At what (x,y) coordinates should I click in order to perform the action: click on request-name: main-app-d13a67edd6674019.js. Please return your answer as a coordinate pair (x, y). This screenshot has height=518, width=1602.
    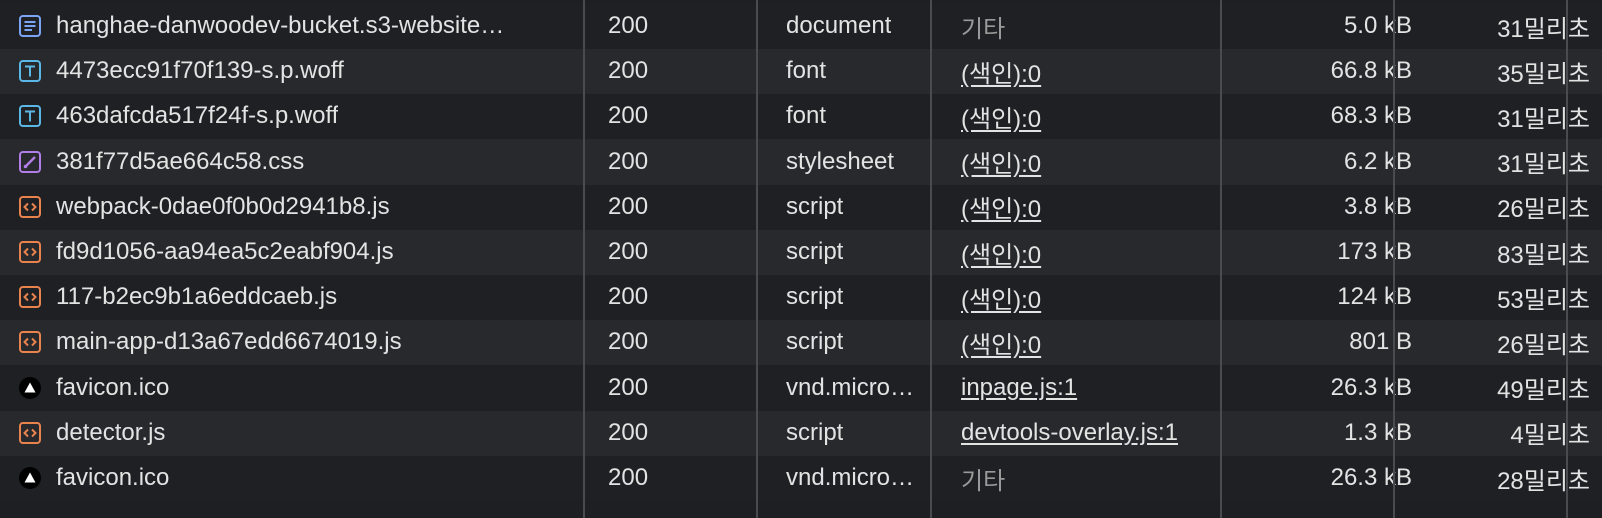
    Looking at the image, I should click on (229, 342).